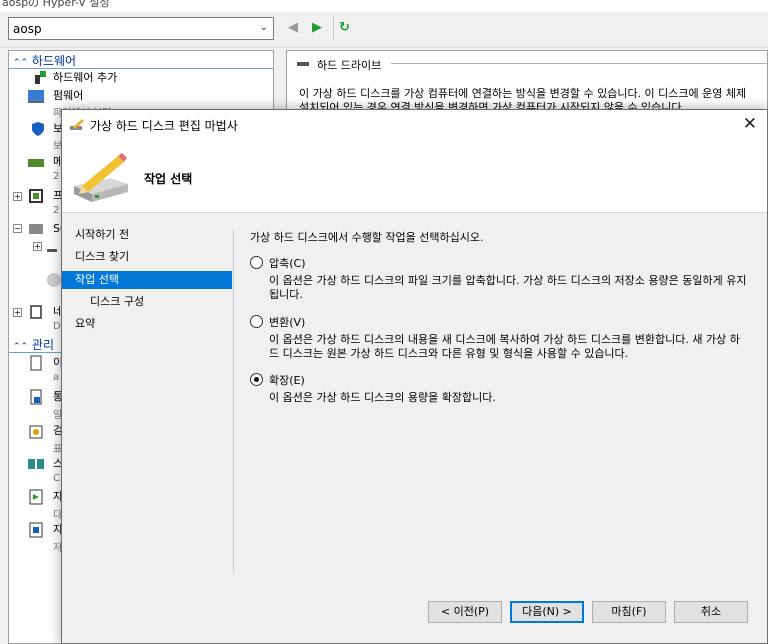 The height and width of the screenshot is (644, 768). I want to click on forward-arrow-icon: ▶, so click(317, 28).